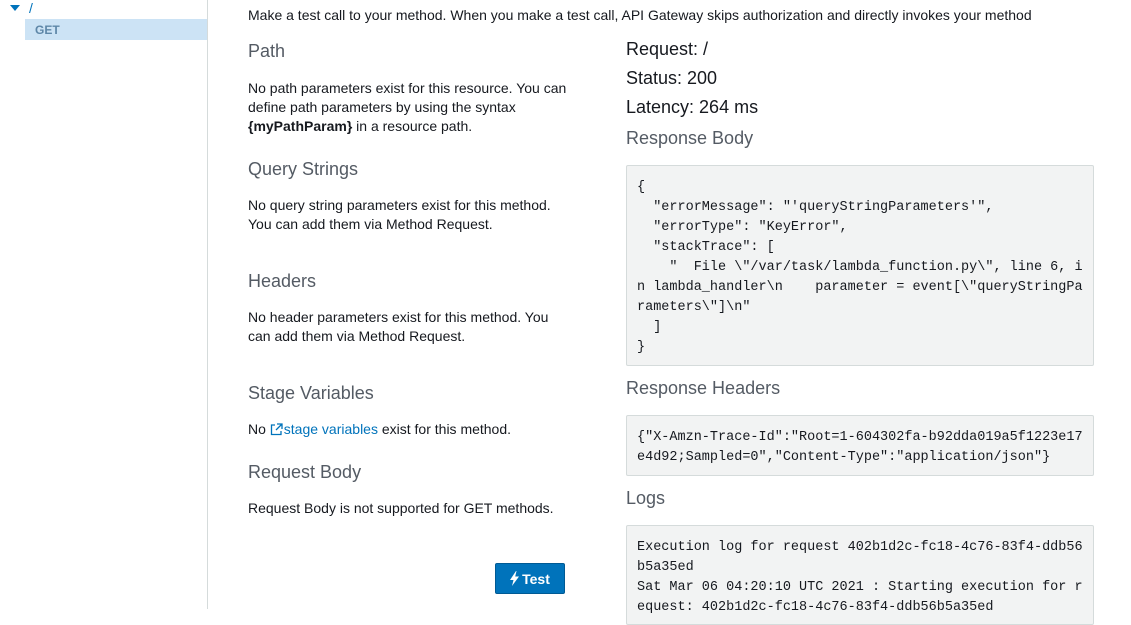  Describe the element at coordinates (646, 498) in the screenshot. I see `logs-title: Logs` at that location.